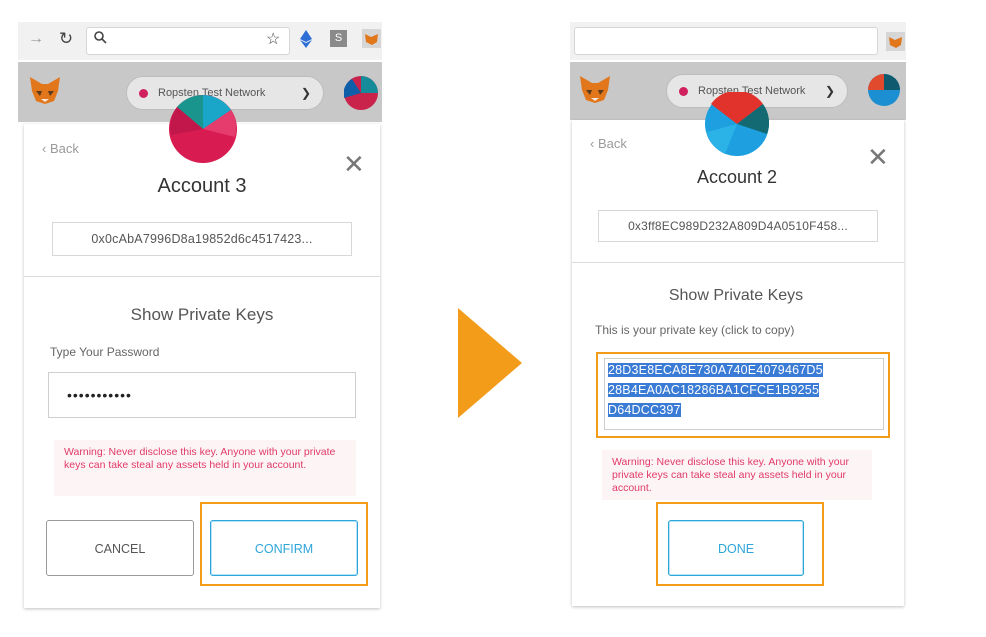 The height and width of the screenshot is (637, 986). I want to click on private-key-line: 28B4EA0AC18286BA1CFCE1B9255, so click(714, 390).